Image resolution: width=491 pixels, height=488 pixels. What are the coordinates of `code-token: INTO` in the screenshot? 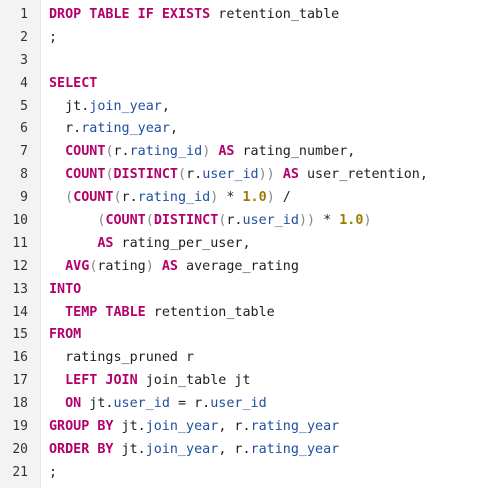 It's located at (65, 289).